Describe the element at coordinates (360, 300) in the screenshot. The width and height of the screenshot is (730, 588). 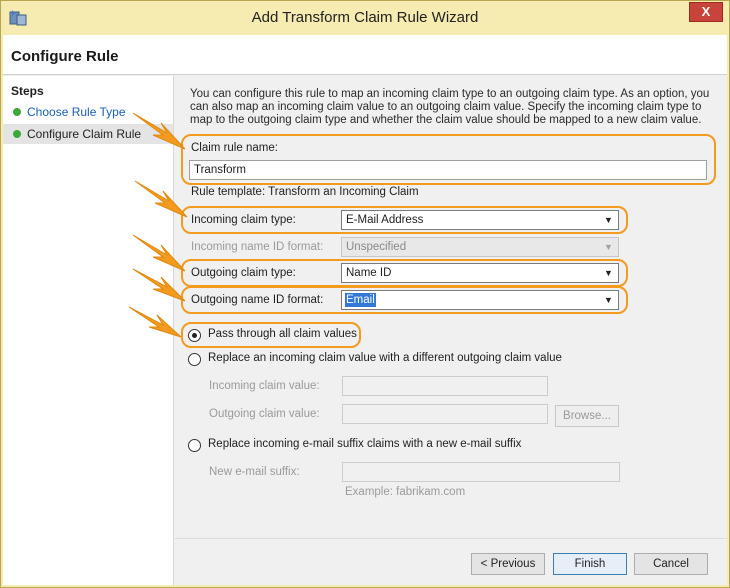
I see `outgoing-nameid-format-value: Email` at that location.